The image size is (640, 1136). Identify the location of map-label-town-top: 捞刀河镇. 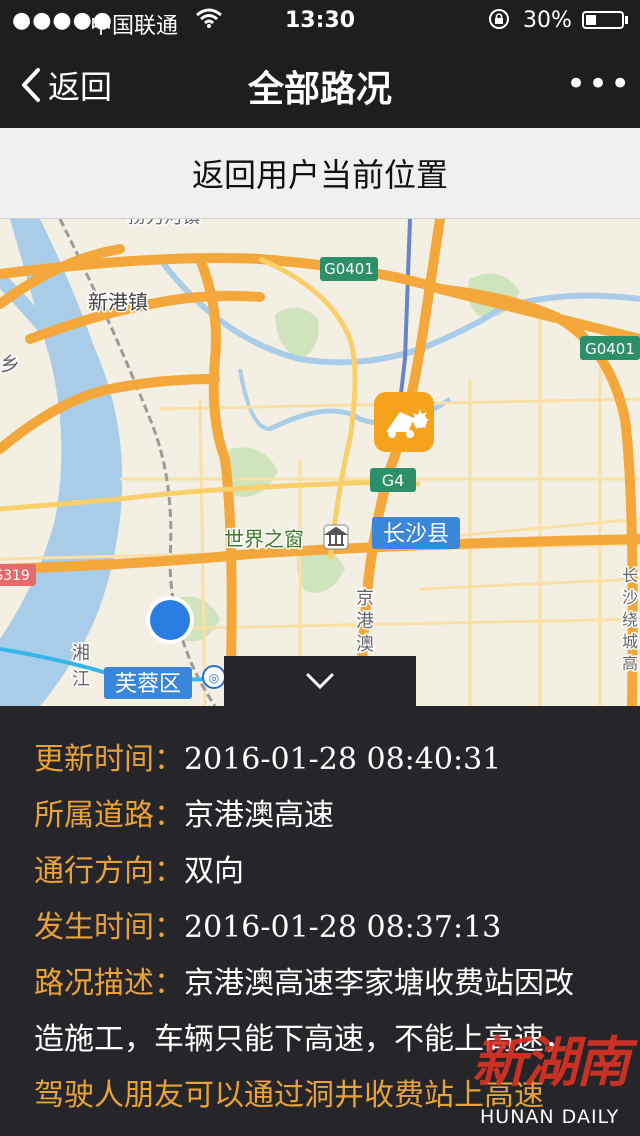
(164, 223).